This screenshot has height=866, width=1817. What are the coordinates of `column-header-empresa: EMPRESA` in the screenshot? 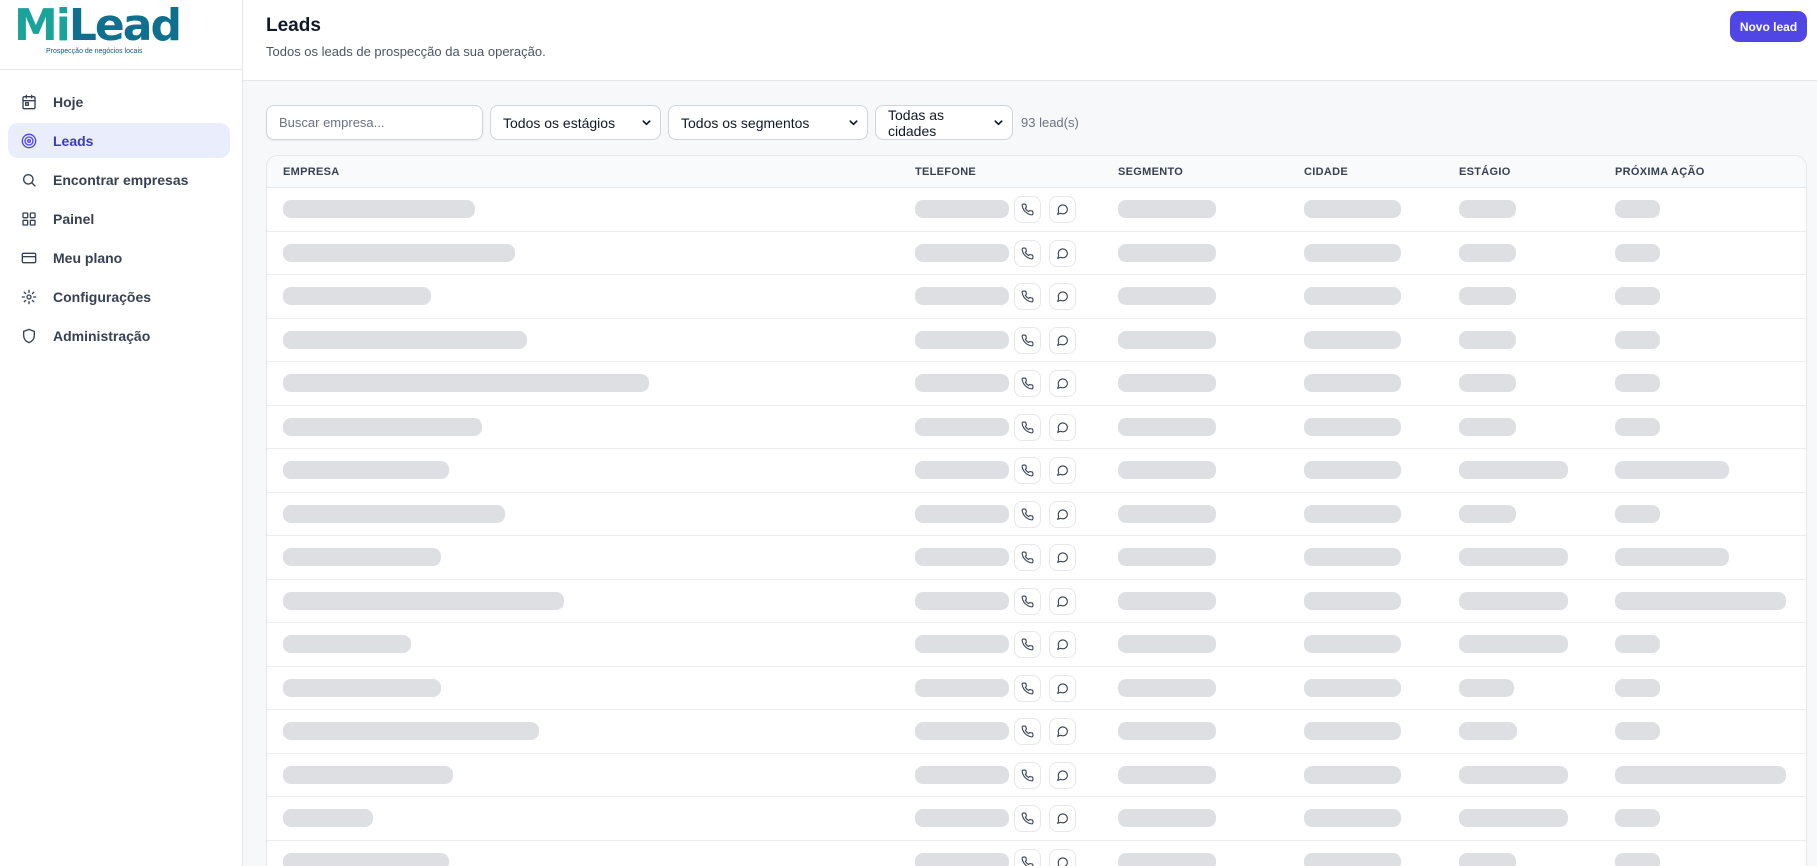 It's located at (311, 172).